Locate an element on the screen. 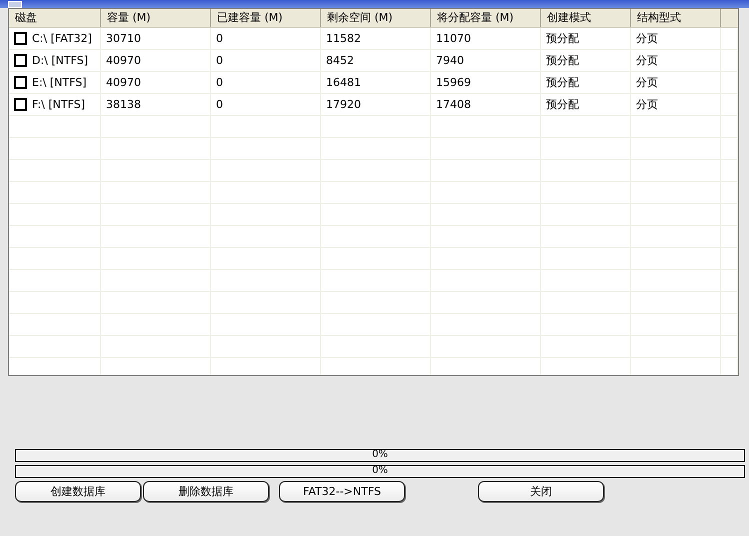  column-header: 结构型式 is located at coordinates (676, 18).